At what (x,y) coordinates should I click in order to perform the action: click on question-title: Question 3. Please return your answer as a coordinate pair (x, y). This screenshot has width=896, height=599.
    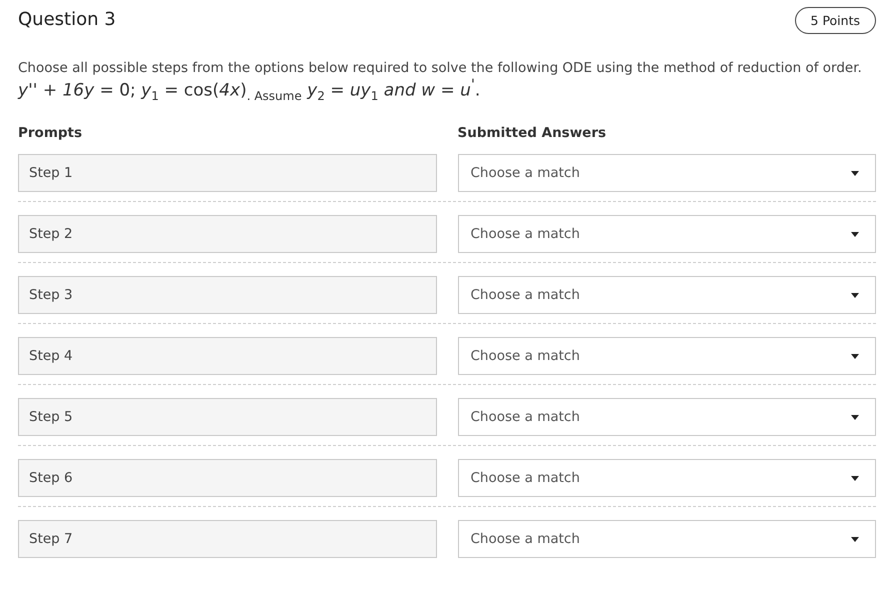
    Looking at the image, I should click on (67, 19).